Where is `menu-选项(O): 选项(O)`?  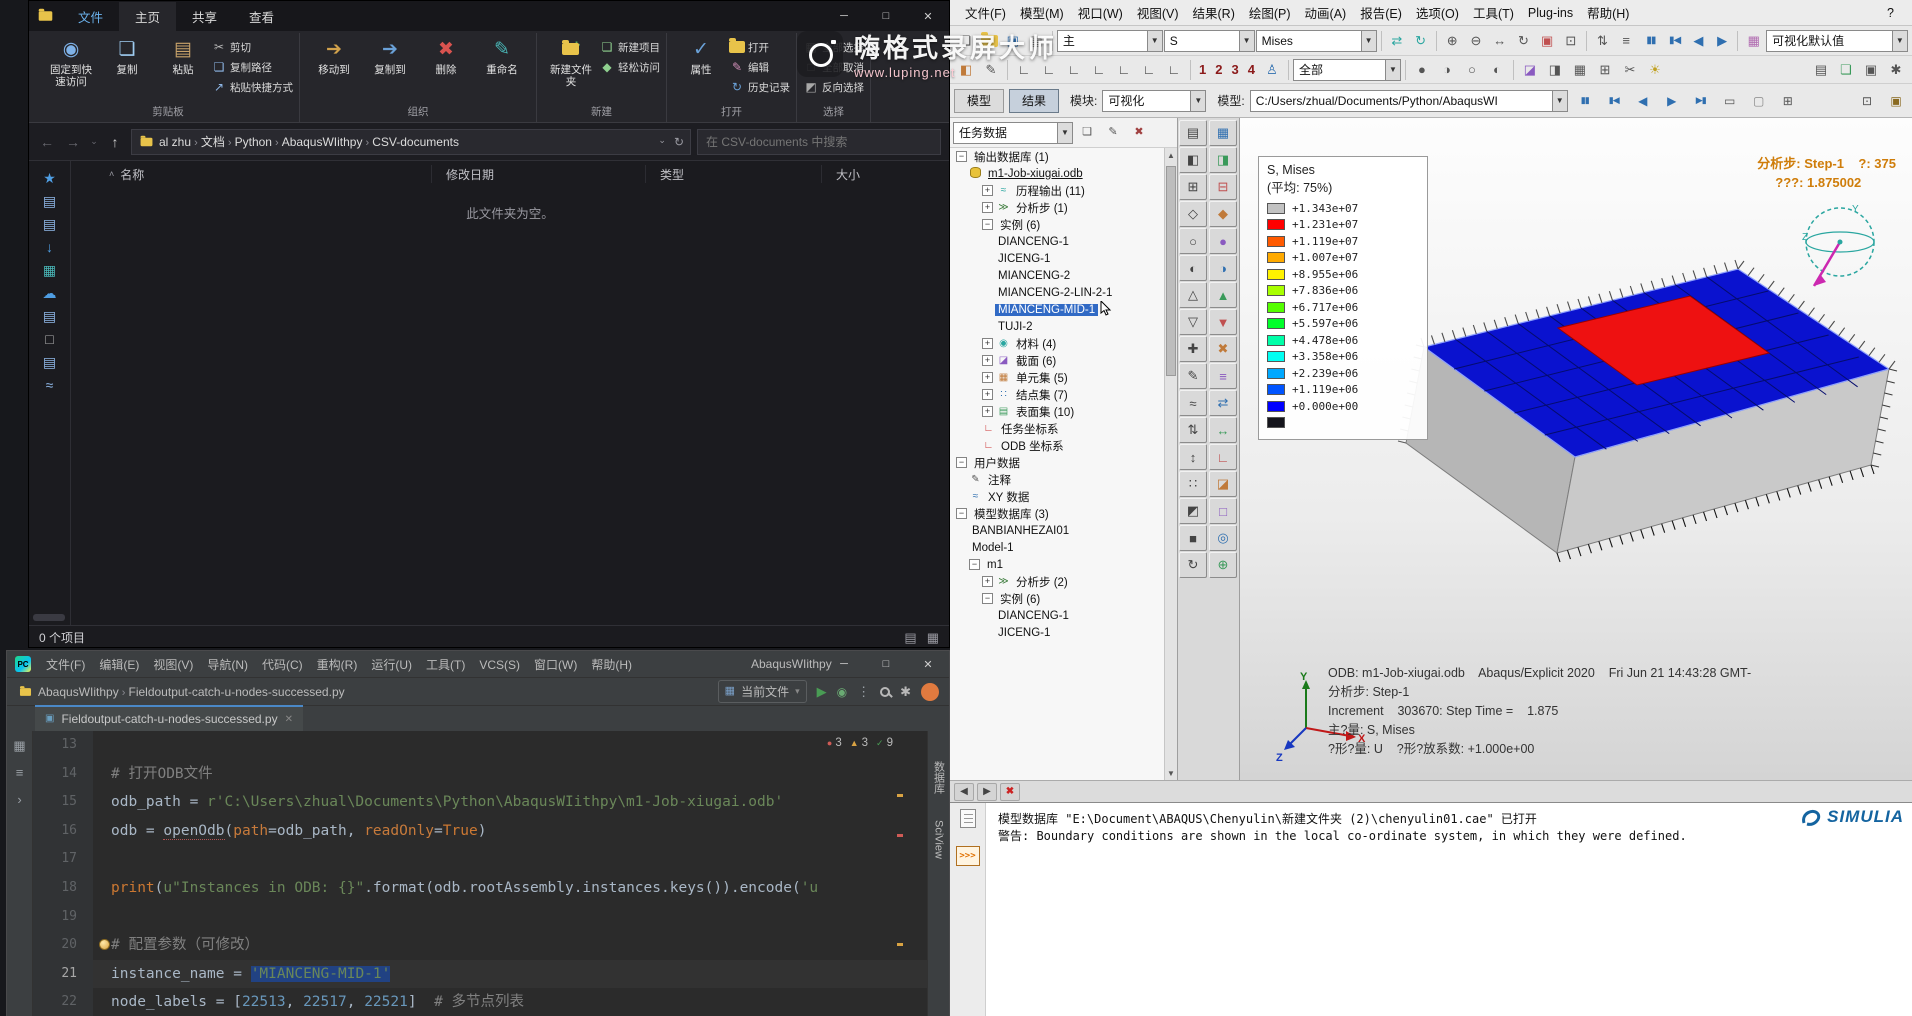
menu-选项(O): 选项(O) is located at coordinates (1437, 12).